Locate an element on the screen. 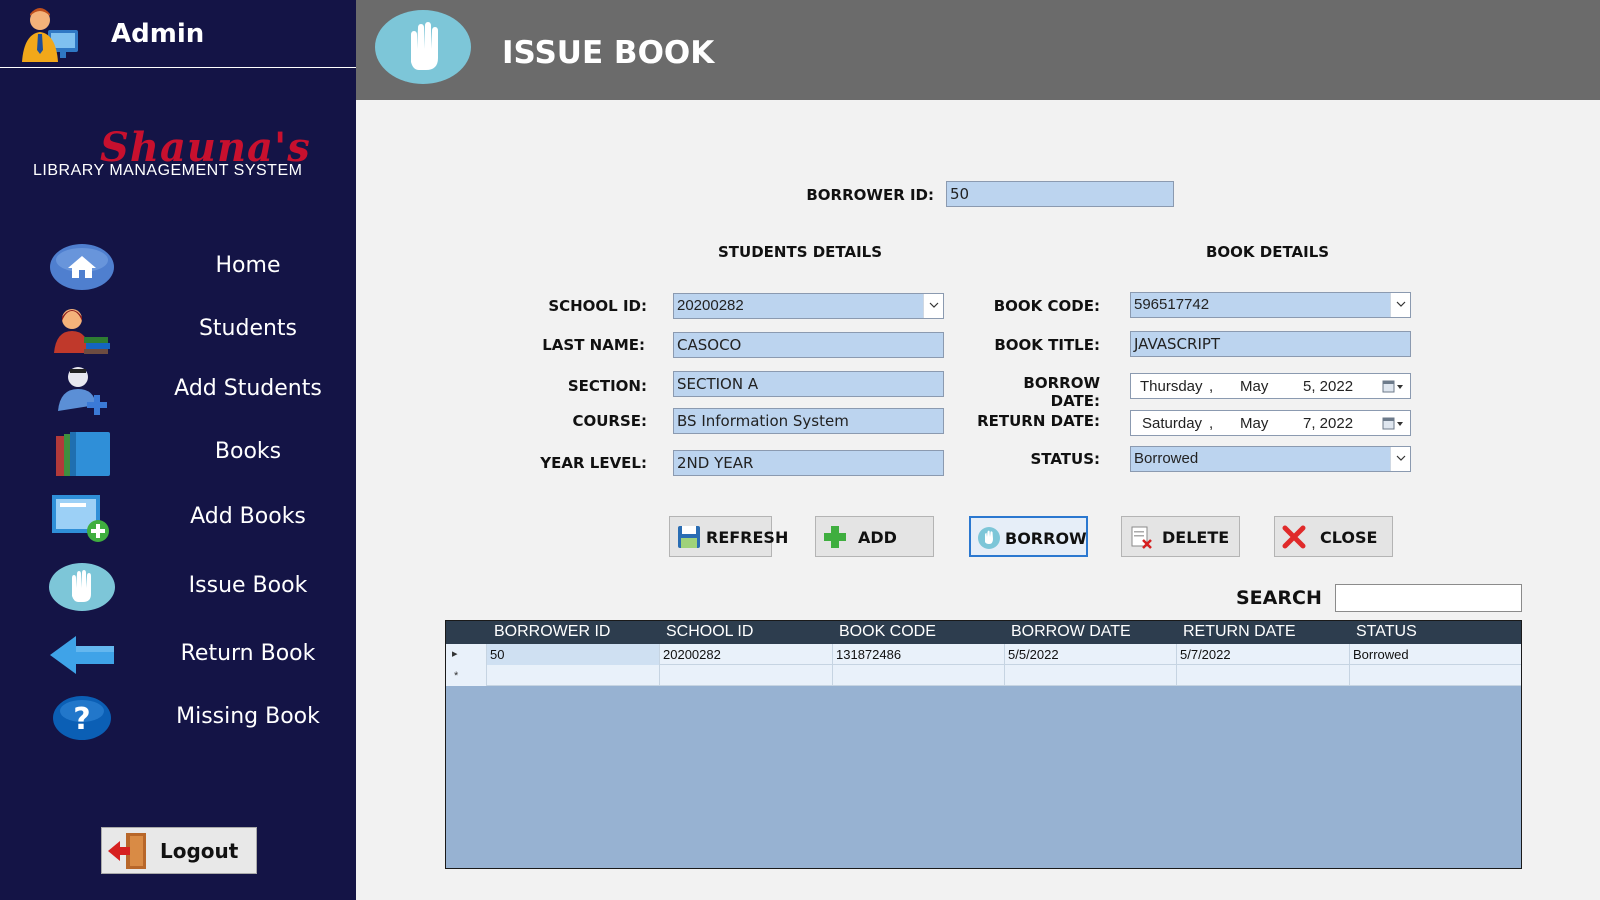  school-id-dropdown: 20200282 is located at coordinates (808, 306).